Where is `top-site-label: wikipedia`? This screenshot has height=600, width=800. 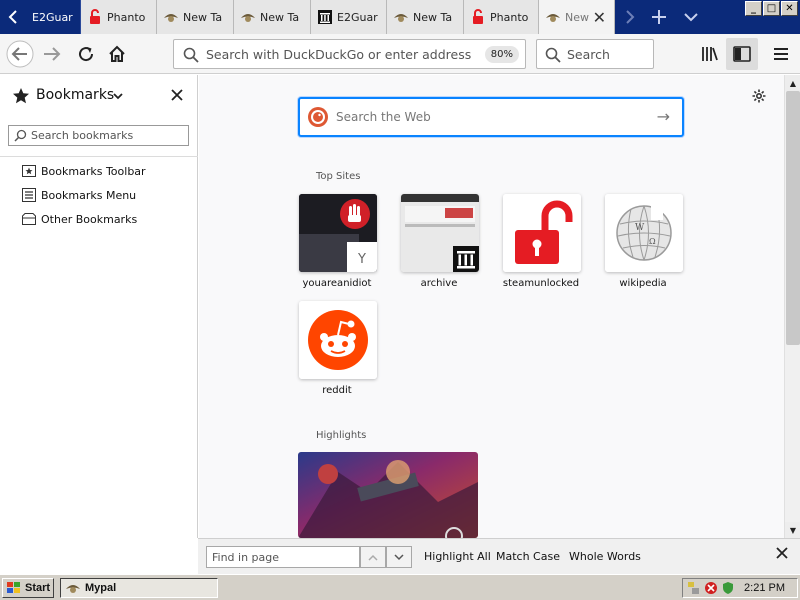
top-site-label: wikipedia is located at coordinates (643, 283).